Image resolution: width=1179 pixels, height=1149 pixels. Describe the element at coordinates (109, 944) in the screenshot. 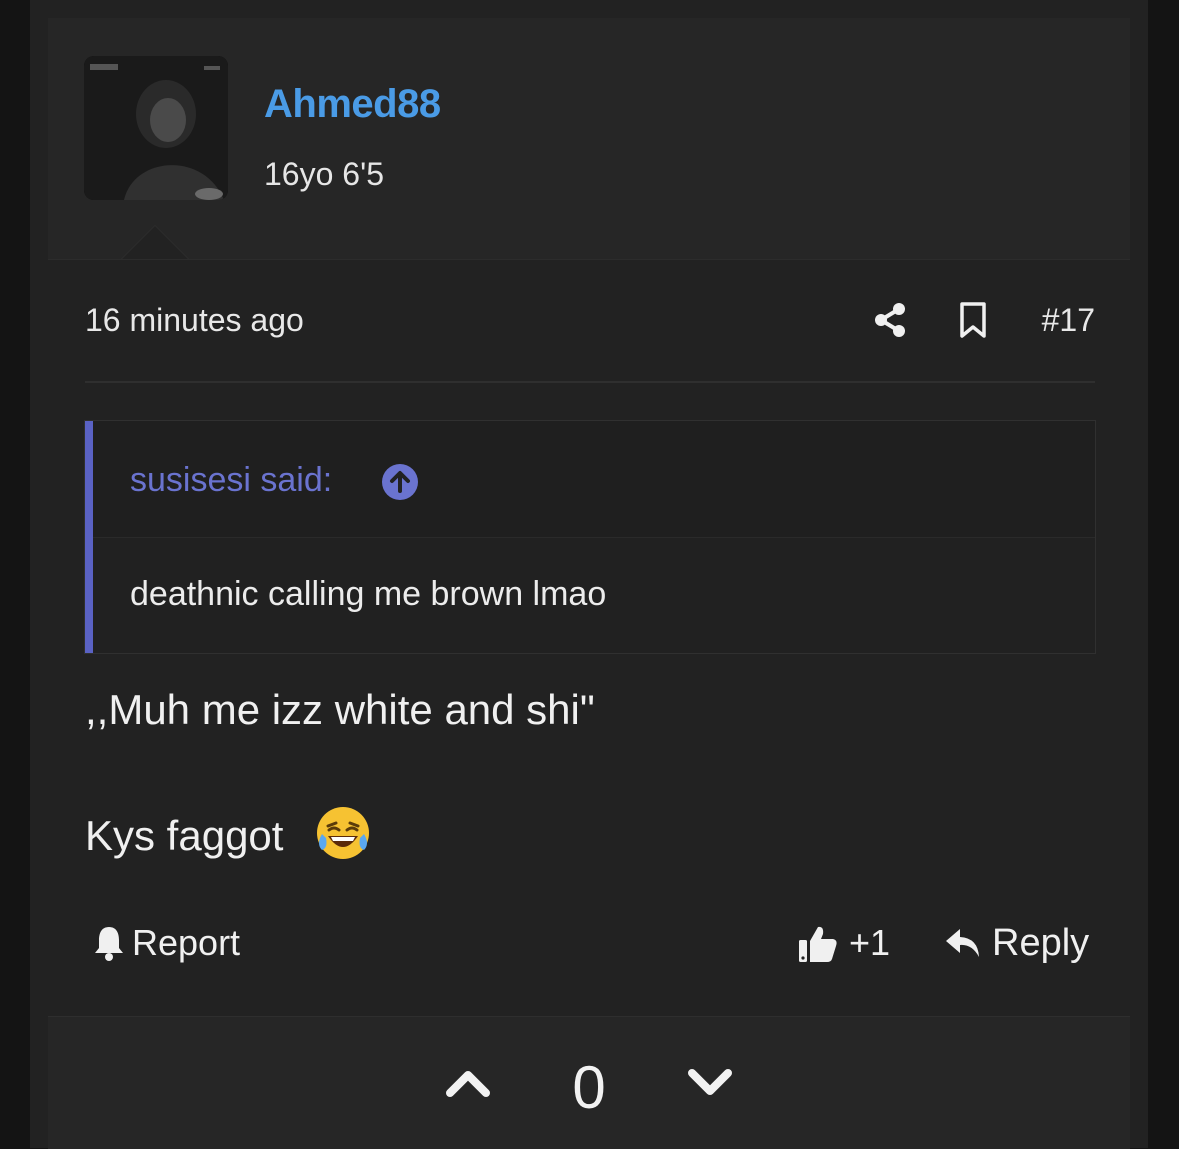

I see `bell-icon` at that location.